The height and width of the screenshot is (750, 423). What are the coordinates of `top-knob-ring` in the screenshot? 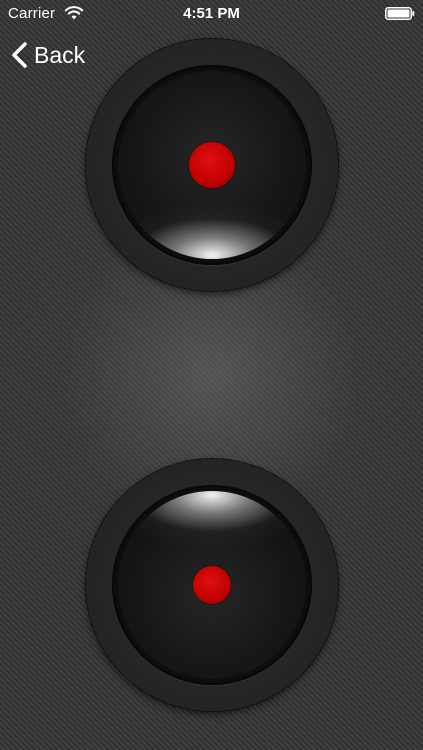 It's located at (212, 165).